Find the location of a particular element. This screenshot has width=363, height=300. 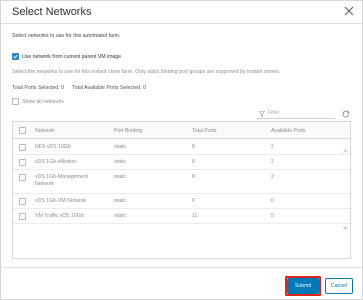

select-all-checkbox is located at coordinates (22, 130).